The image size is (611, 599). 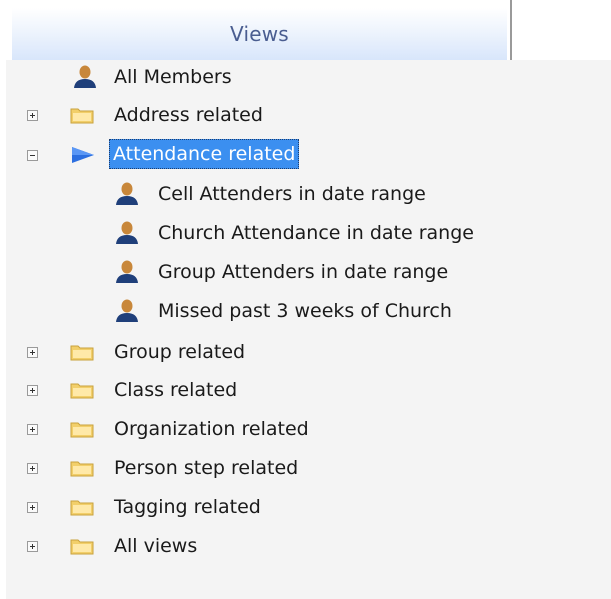 I want to click on tree-label-group-attenders: Group Attenders in date range, so click(x=303, y=272).